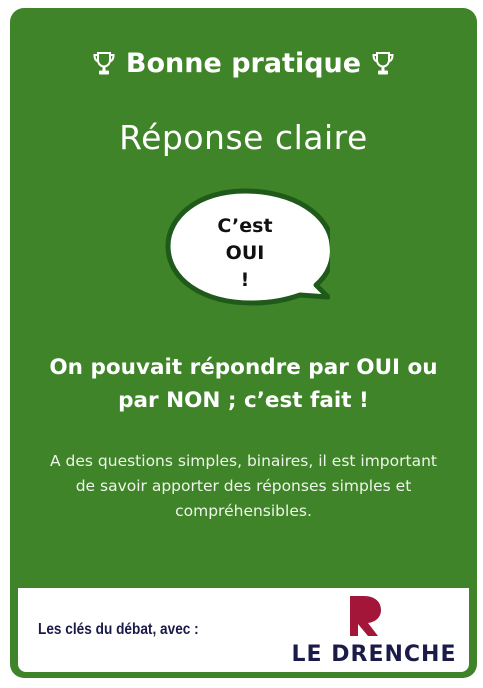  Describe the element at coordinates (118, 629) in the screenshot. I see `footer-label: Les clés du débat, avec :` at that location.